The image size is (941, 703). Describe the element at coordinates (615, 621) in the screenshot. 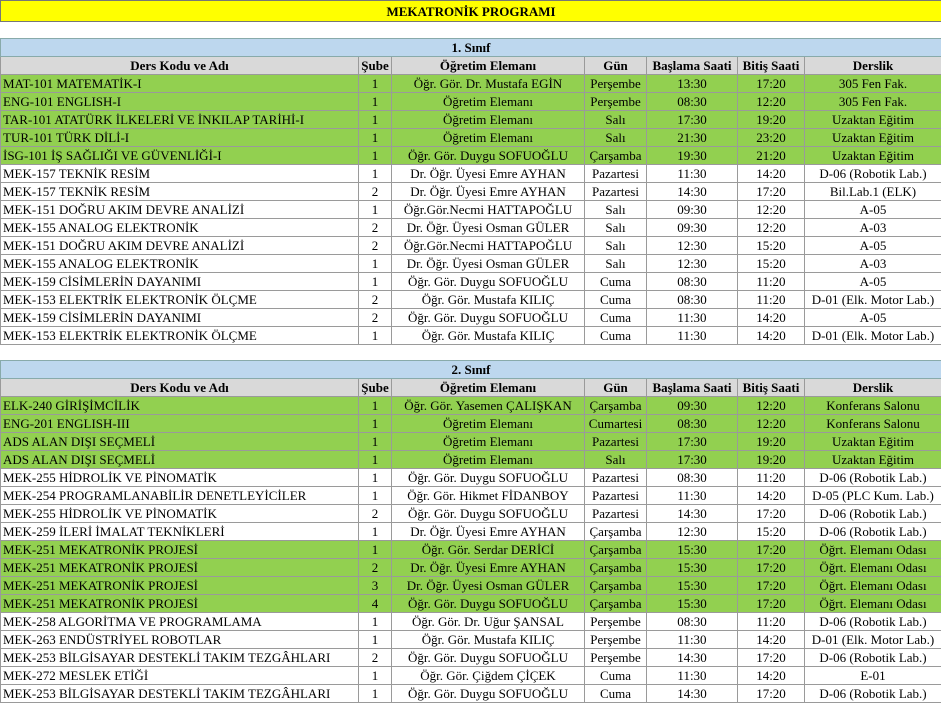

I see `day-cell: Perşembe` at that location.